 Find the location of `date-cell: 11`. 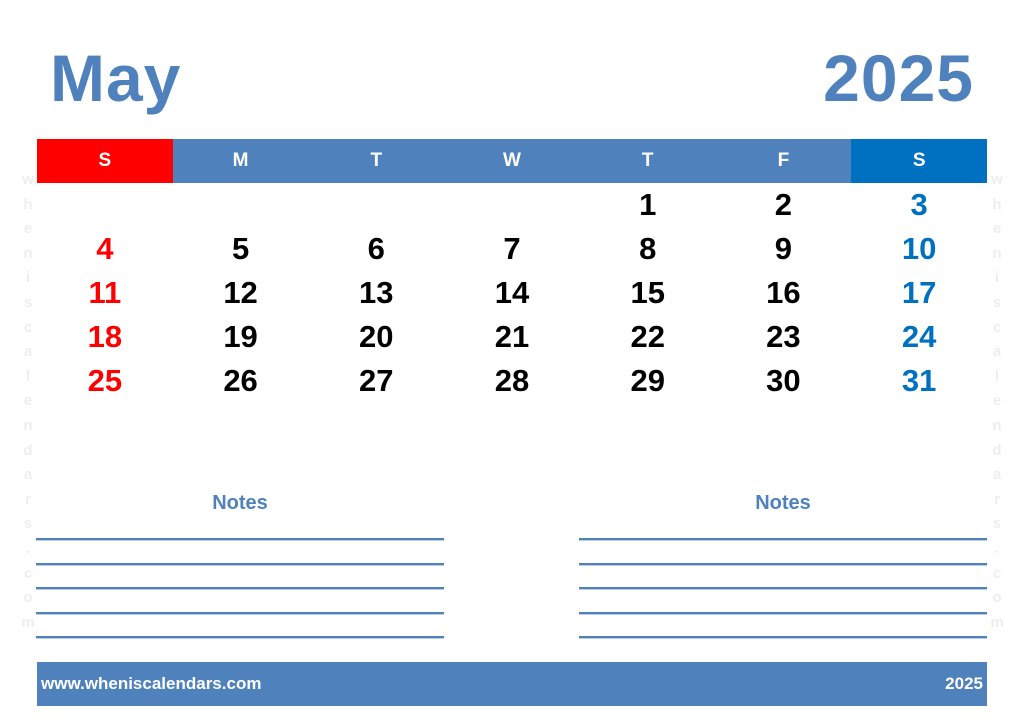

date-cell: 11 is located at coordinates (105, 292).